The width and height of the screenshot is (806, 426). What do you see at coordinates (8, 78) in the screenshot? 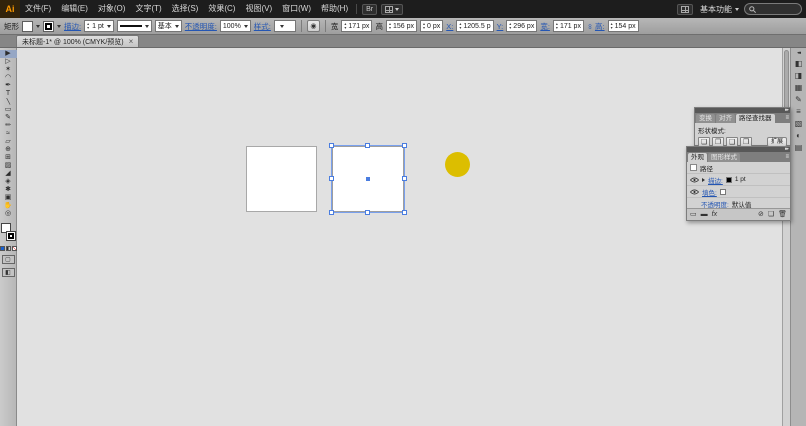
I see `lasso-tool-icon: ◠` at bounding box center [8, 78].